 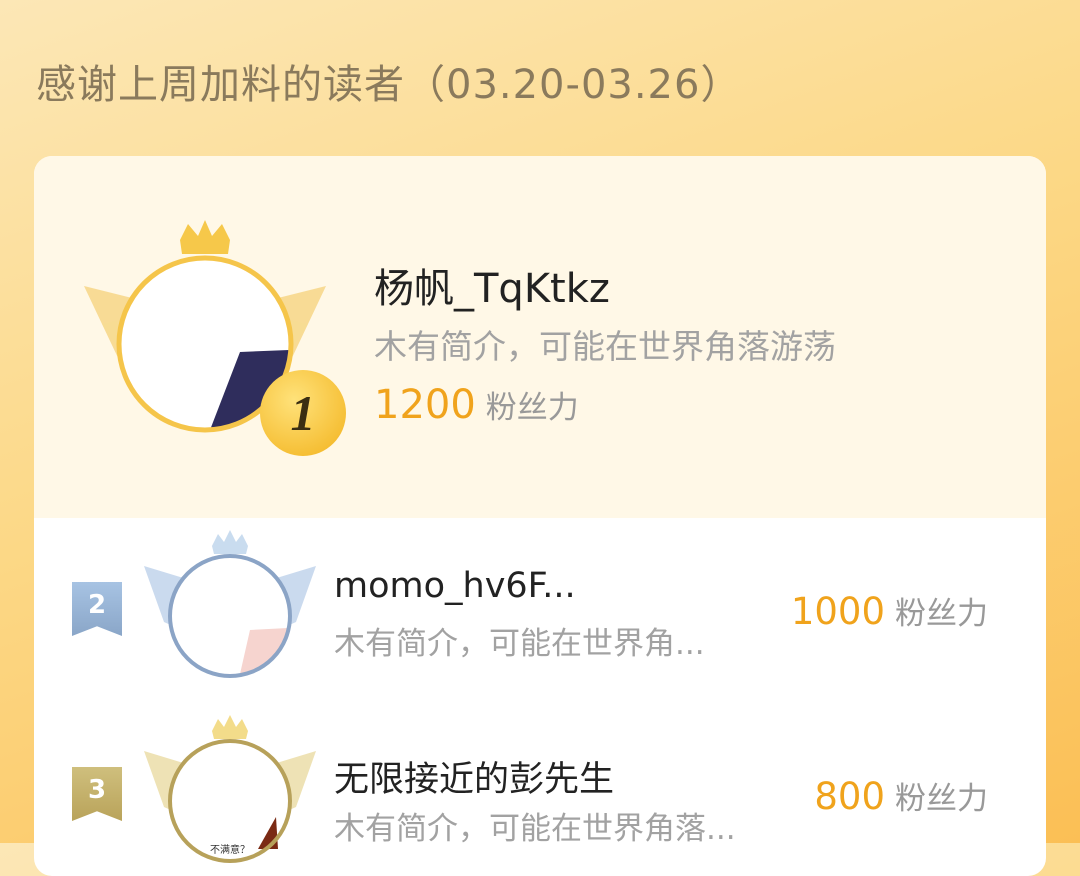 What do you see at coordinates (213, 336) in the screenshot?
I see `top-reader-avatar: 1` at bounding box center [213, 336].